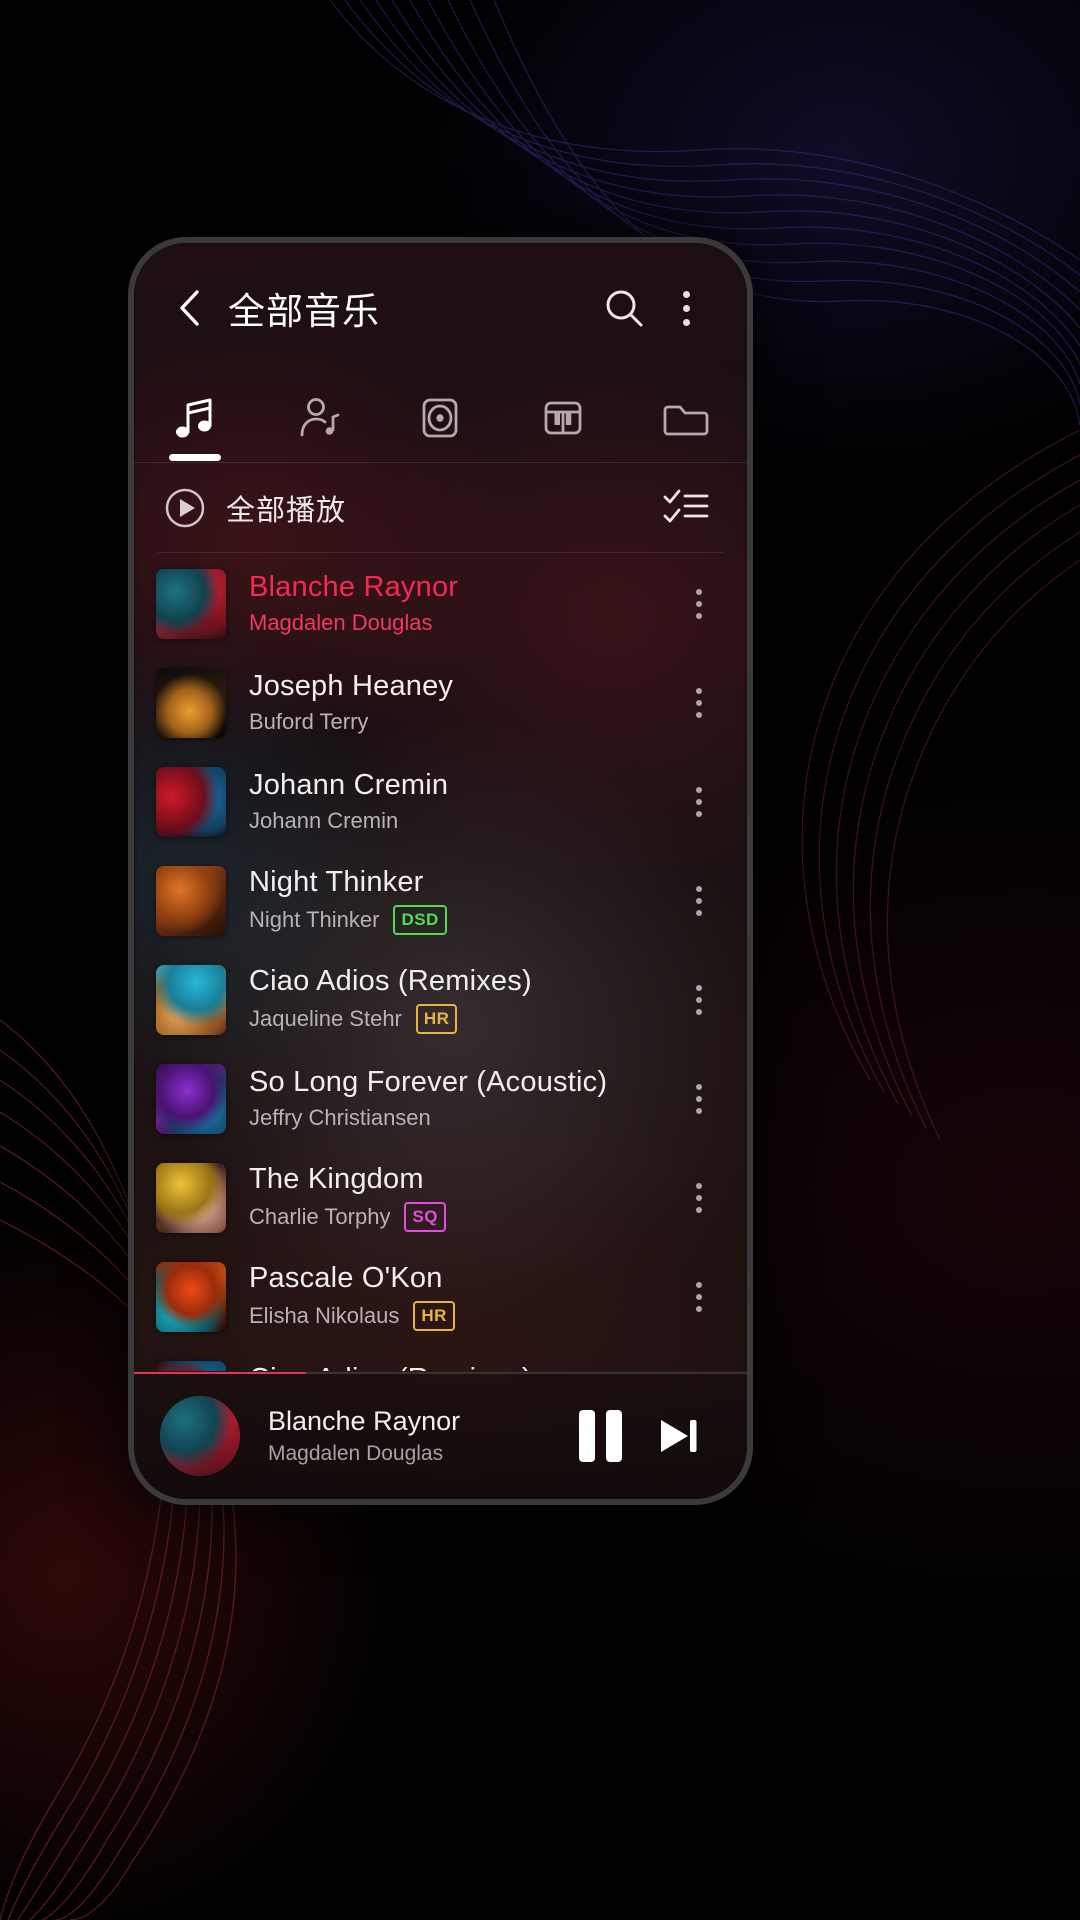 Image resolution: width=1080 pixels, height=1920 pixels. What do you see at coordinates (336, 882) in the screenshot?
I see `song-title: Night Thinker` at bounding box center [336, 882].